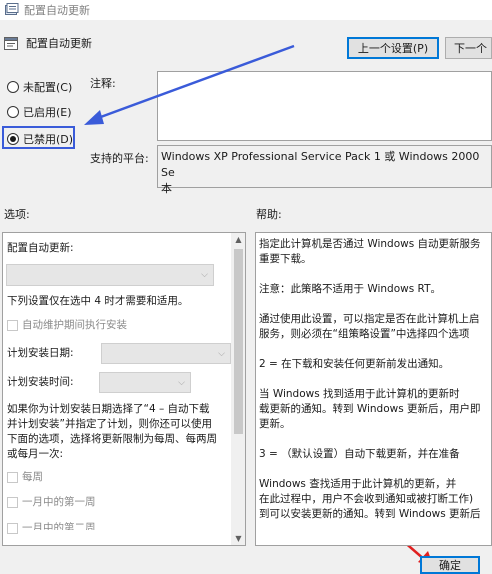  Describe the element at coordinates (35, 454) in the screenshot. I see `options-paragraph-line: 或每月一次:` at that location.